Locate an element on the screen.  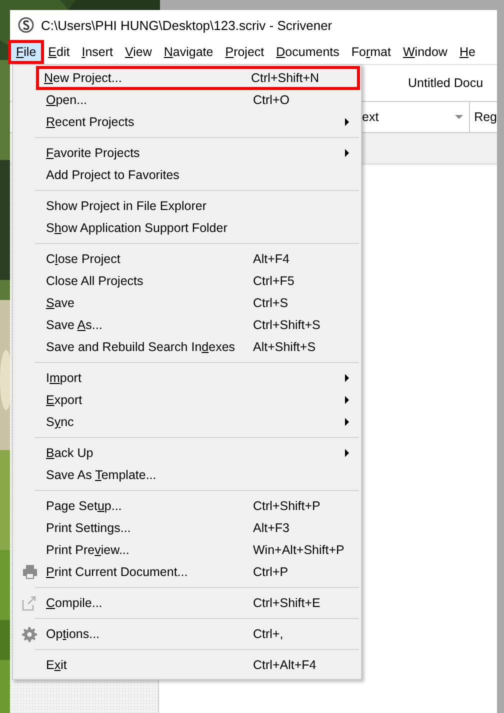
menu-item: Print Settings... Alt+F3 is located at coordinates (187, 528).